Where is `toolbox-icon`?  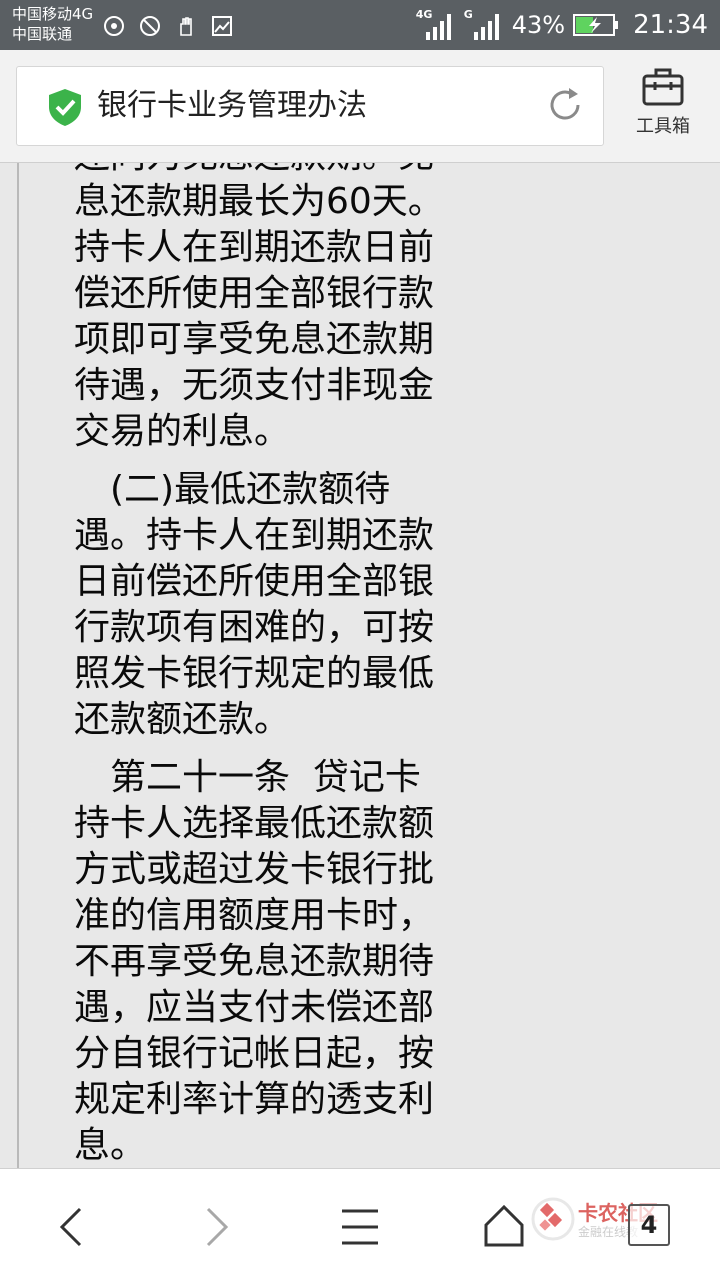
toolbox-icon is located at coordinates (663, 87).